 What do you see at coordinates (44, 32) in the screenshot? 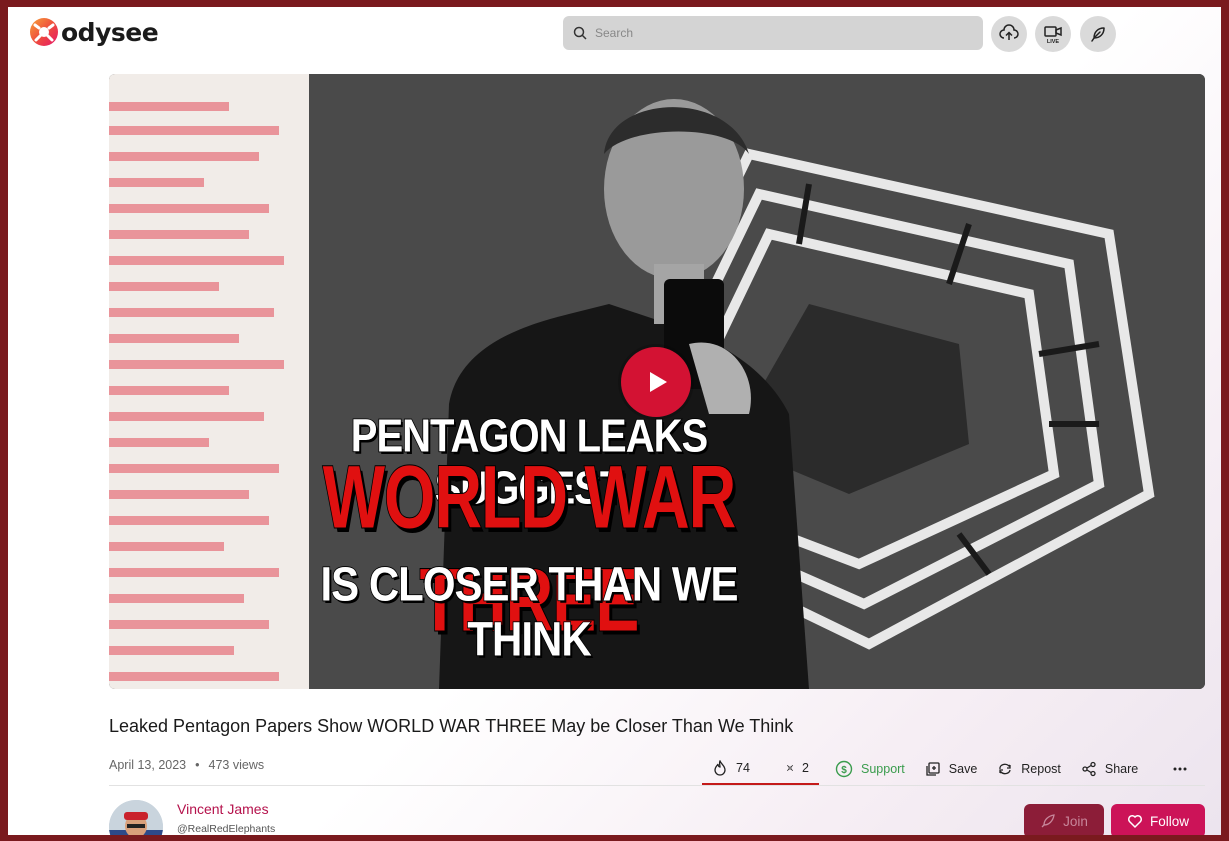
I see `odysee-logo-icon` at bounding box center [44, 32].